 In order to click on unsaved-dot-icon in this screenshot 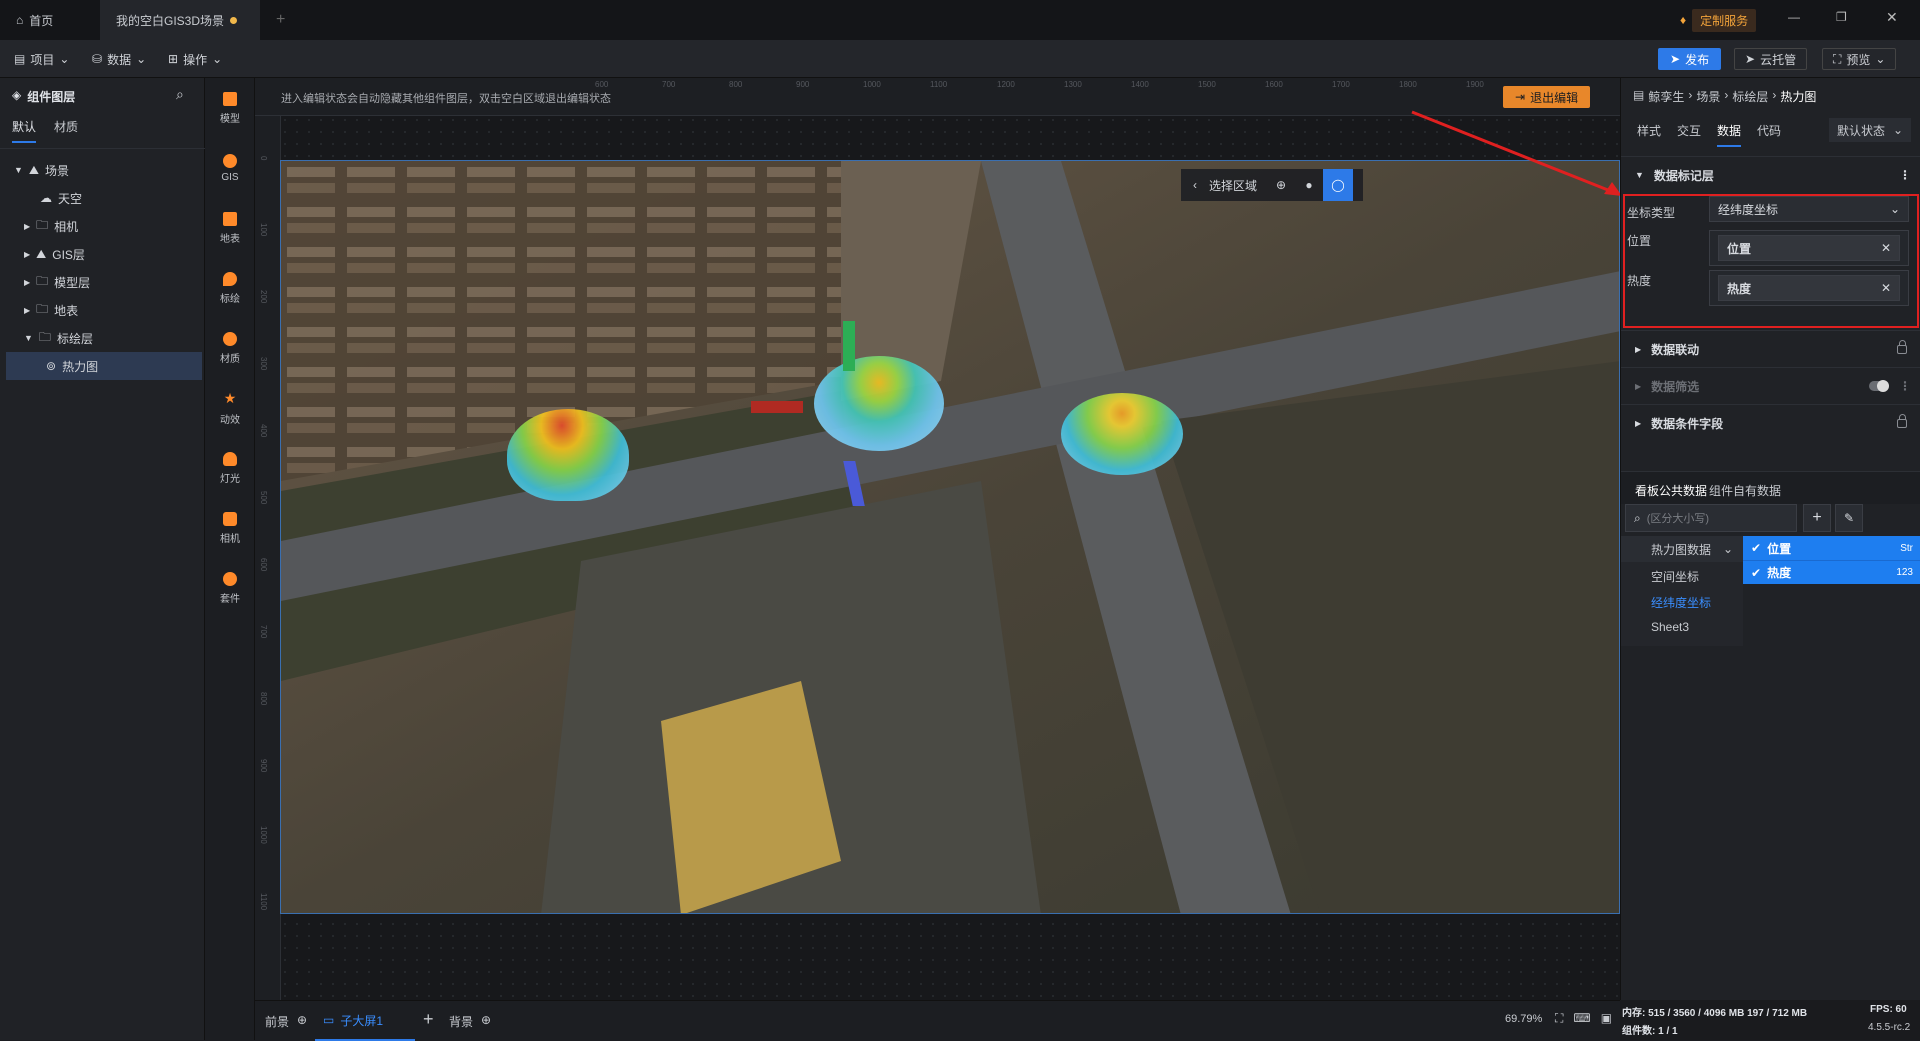, I will do `click(234, 20)`.